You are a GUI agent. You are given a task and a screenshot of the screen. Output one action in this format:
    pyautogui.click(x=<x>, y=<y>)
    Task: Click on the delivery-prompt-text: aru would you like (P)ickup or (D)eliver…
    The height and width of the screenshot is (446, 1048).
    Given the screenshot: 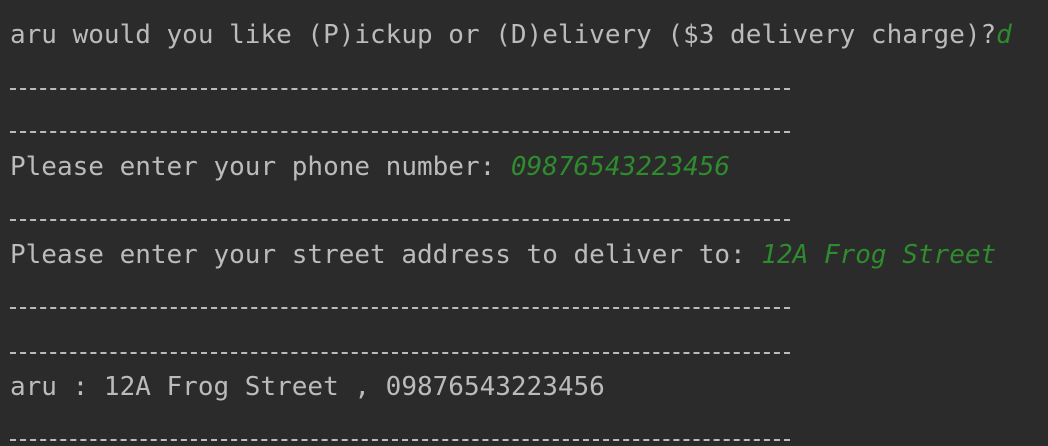 What is the action you would take?
    pyautogui.click(x=503, y=35)
    